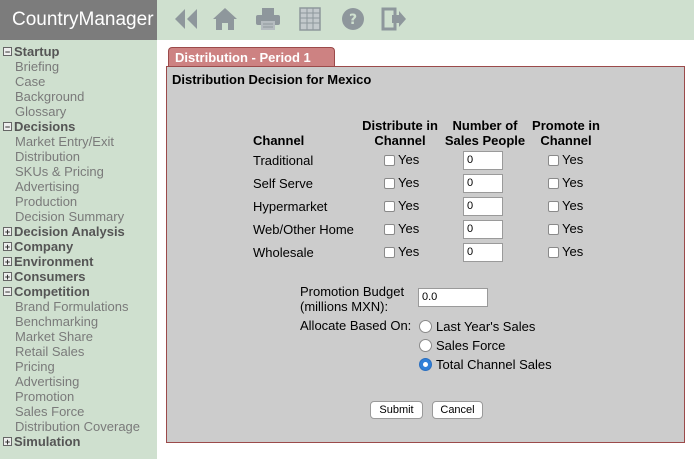 Image resolution: width=694 pixels, height=459 pixels. Describe the element at coordinates (485, 133) in the screenshot. I see `column-header-sales-people: Number of Sales People` at that location.